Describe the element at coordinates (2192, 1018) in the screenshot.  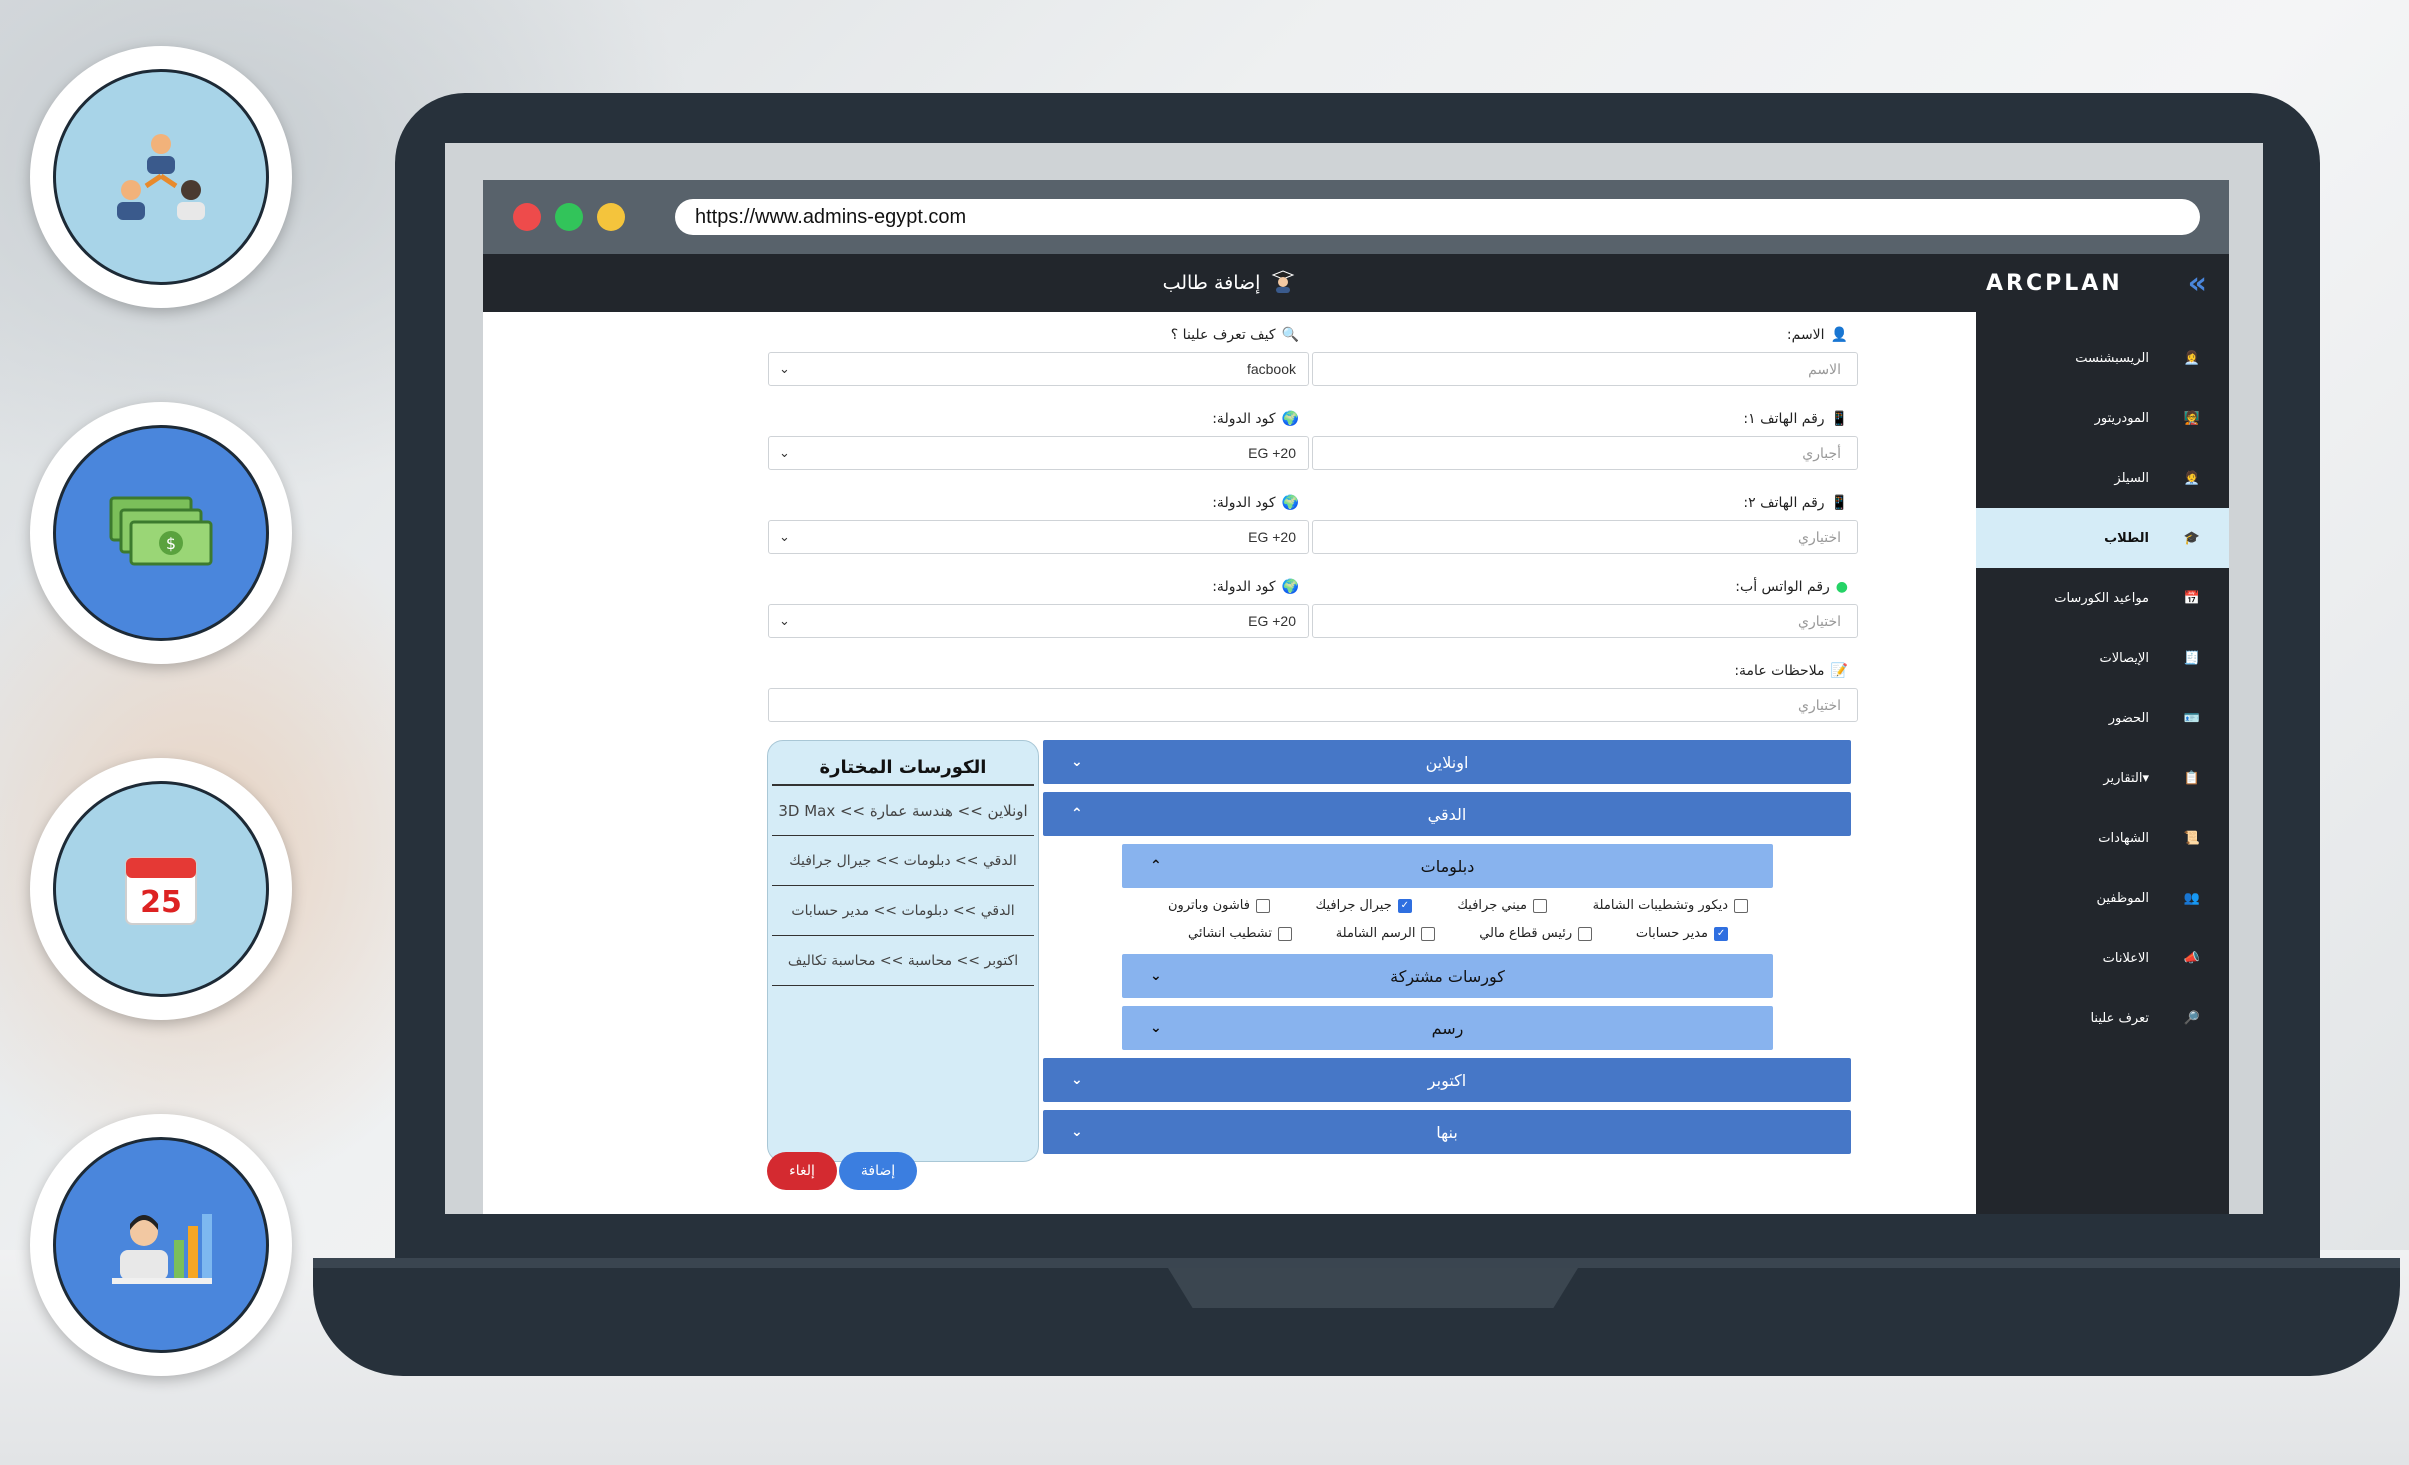
I see `search-doc-icon: 🔎` at that location.